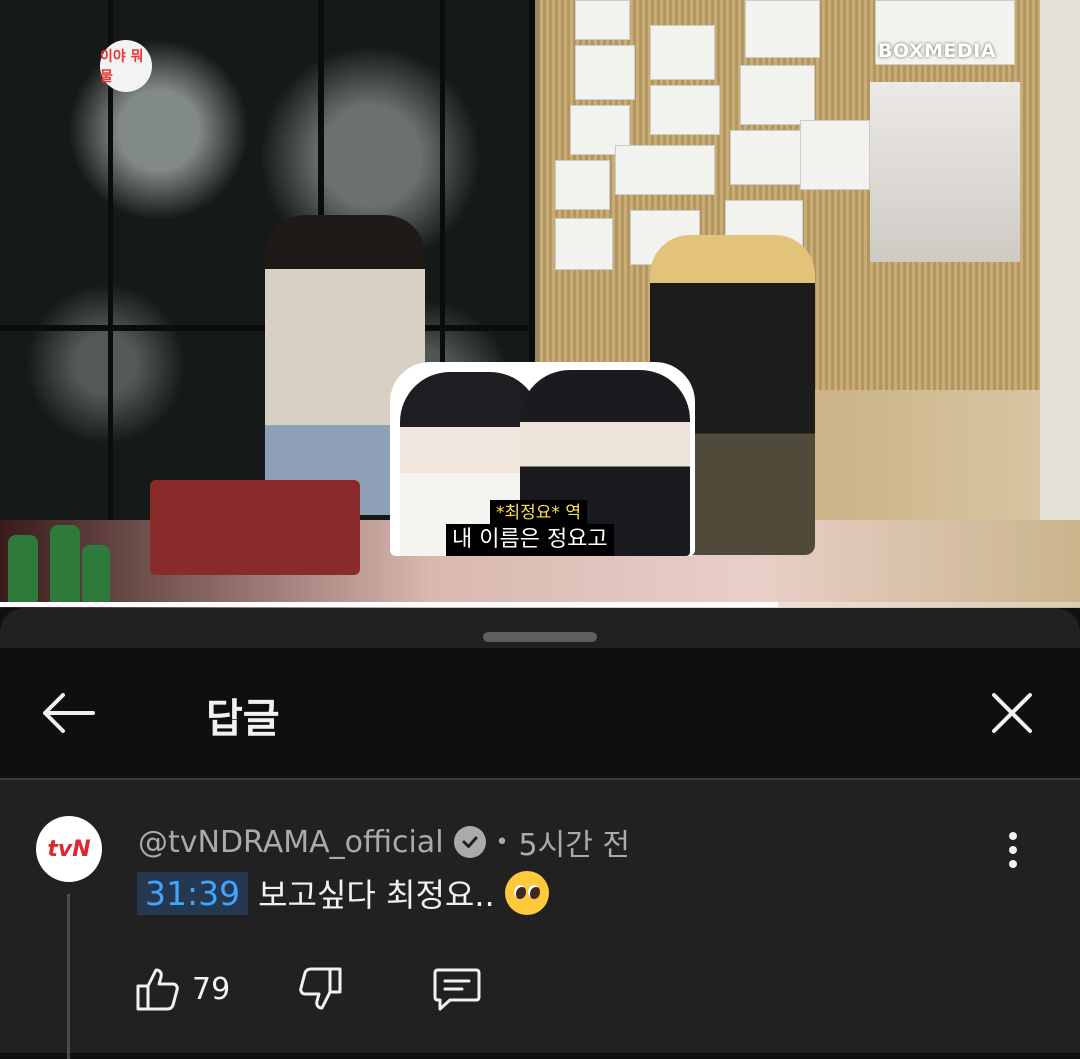  I want to click on boxmedia-watermark: BOXMEDIA, so click(937, 51).